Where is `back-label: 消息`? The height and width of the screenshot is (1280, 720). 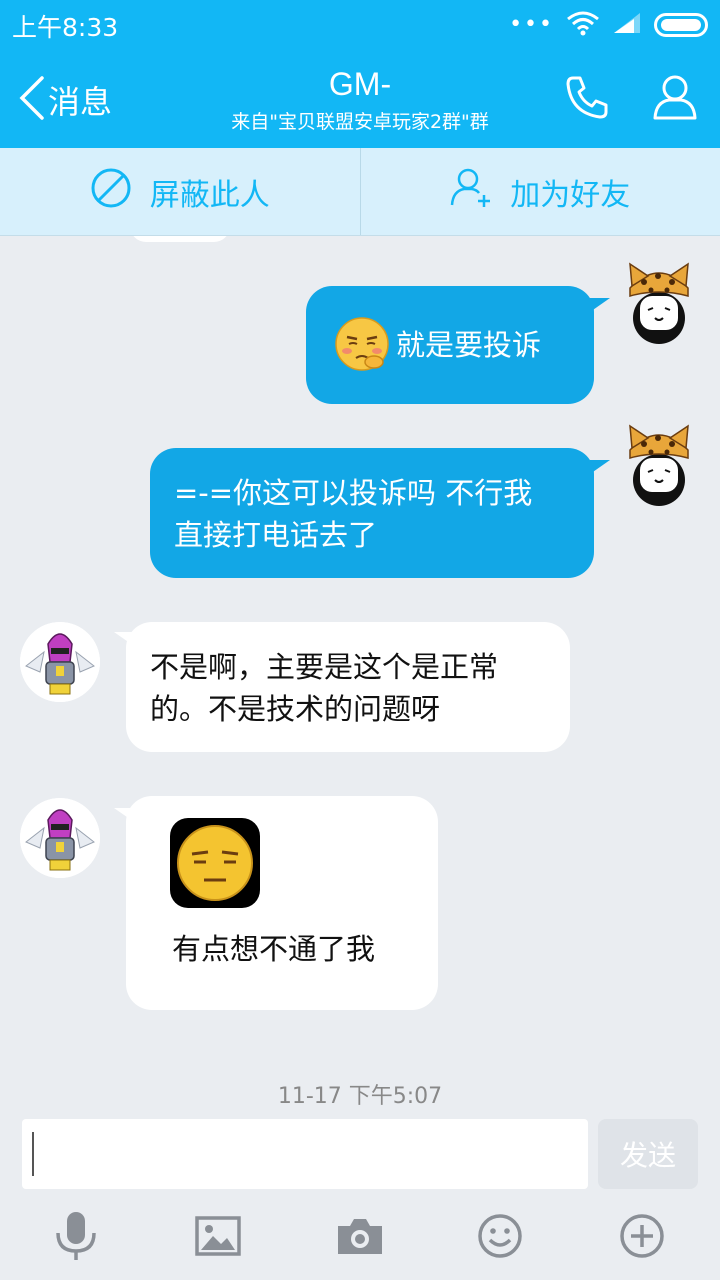 back-label: 消息 is located at coordinates (80, 102).